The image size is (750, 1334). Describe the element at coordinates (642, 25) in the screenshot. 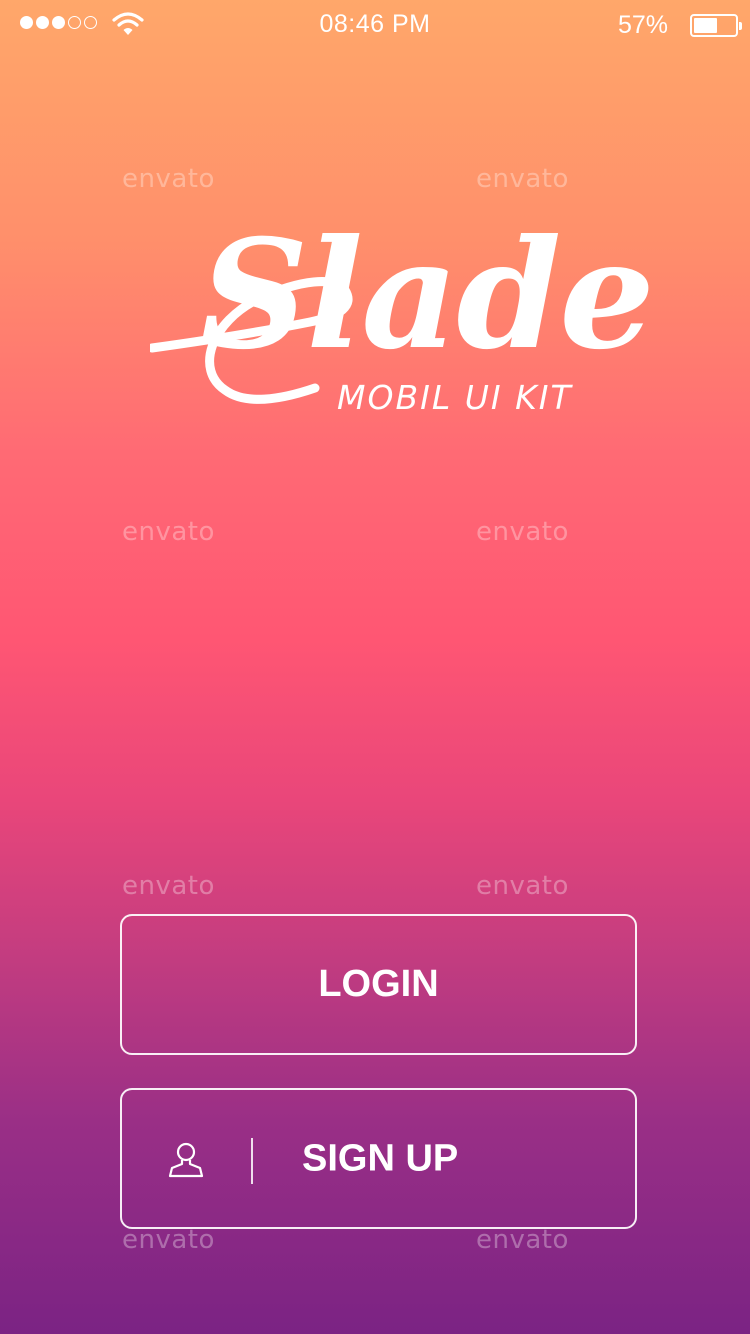

I see `battery-percentage: 57%` at that location.